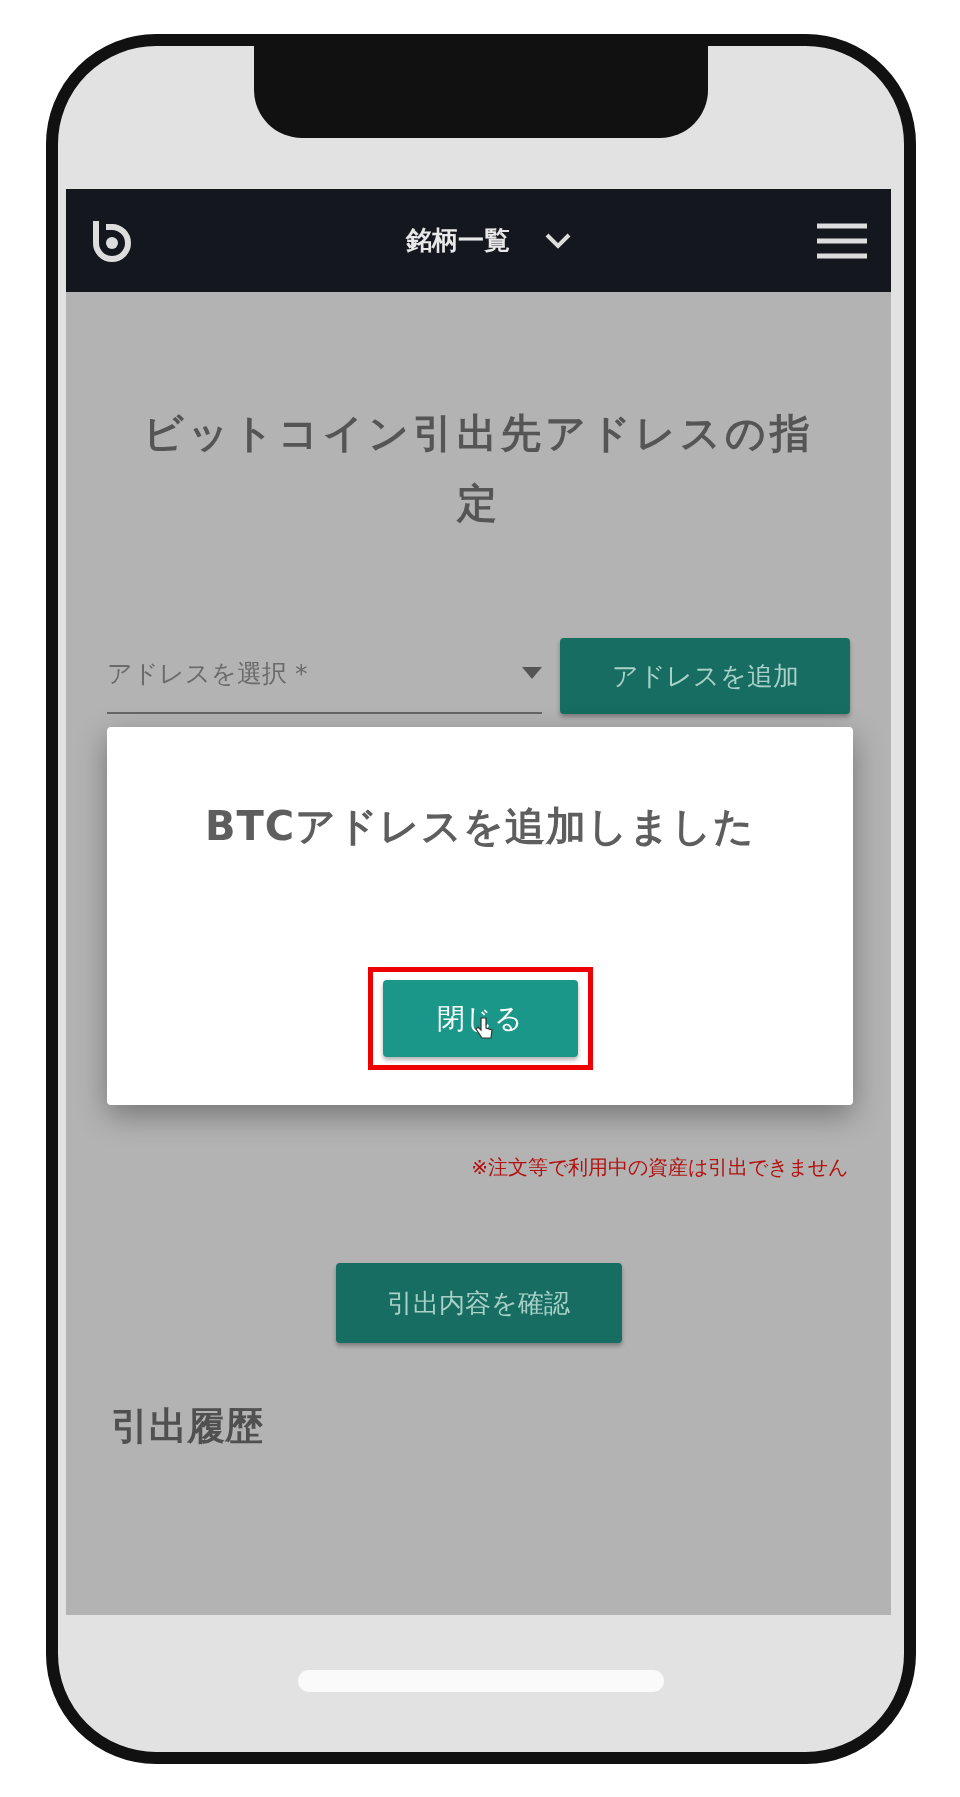  I want to click on page-title: ビットコイン引出先アドレスの指定, so click(478, 468).